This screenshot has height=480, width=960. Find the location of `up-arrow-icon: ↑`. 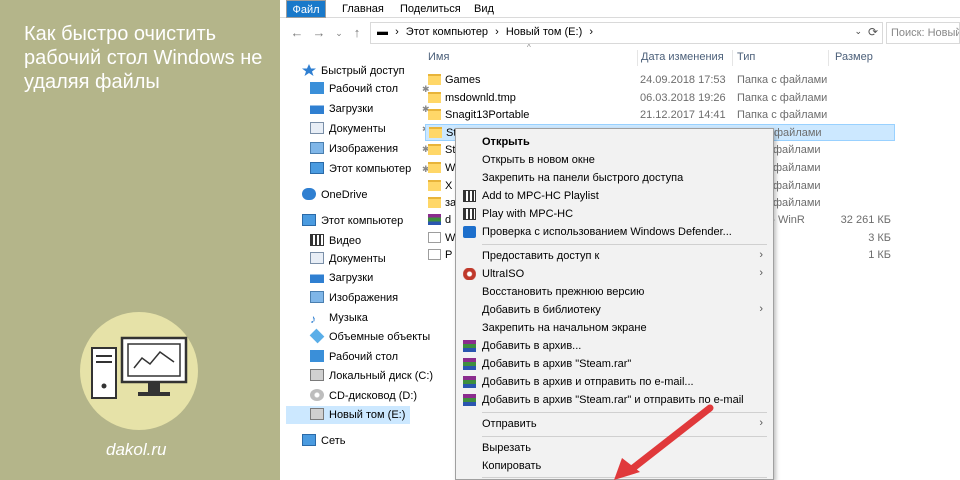

up-arrow-icon: ↑ is located at coordinates (357, 33).